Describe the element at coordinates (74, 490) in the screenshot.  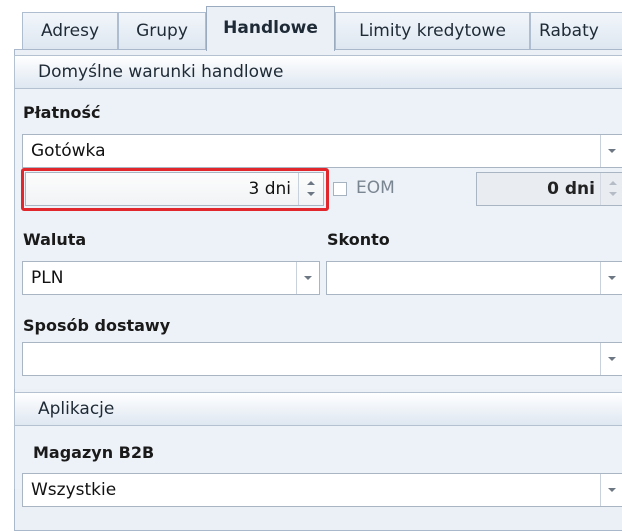
I see `warehouse-b2b-value: Wszystkie` at that location.